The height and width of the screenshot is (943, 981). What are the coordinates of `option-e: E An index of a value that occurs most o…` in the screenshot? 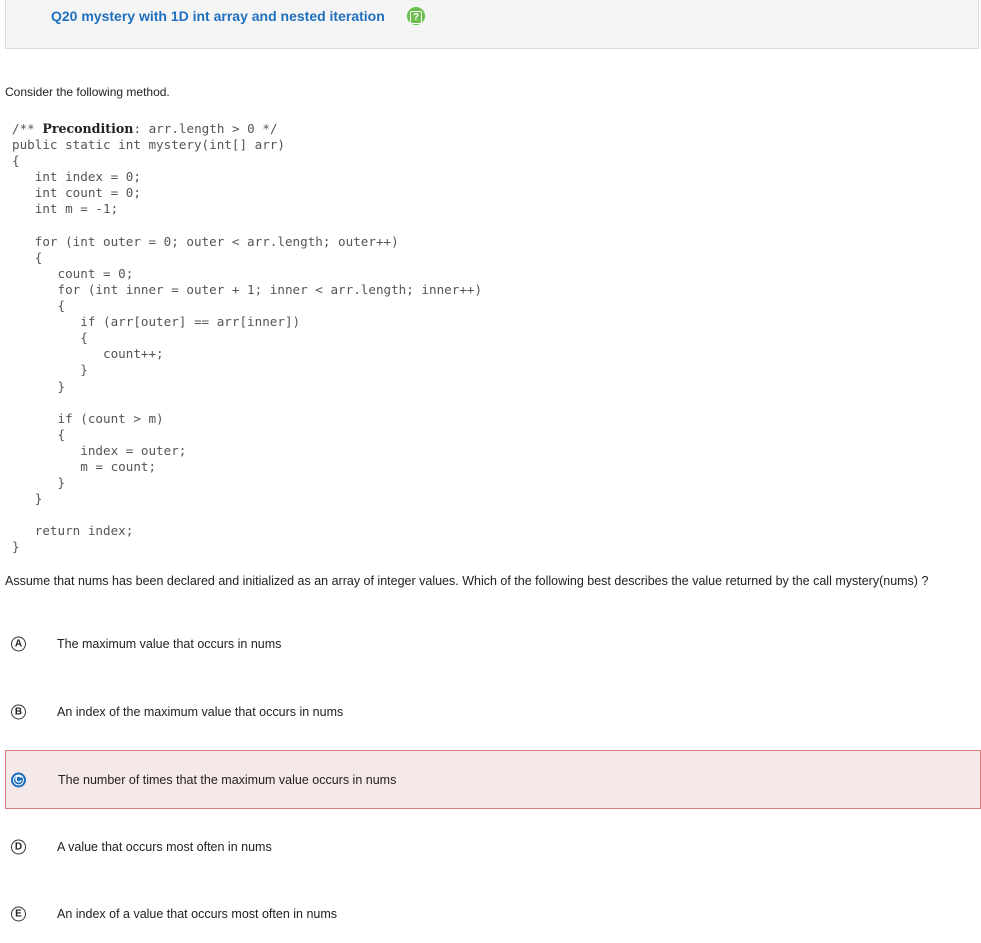 It's located at (490, 913).